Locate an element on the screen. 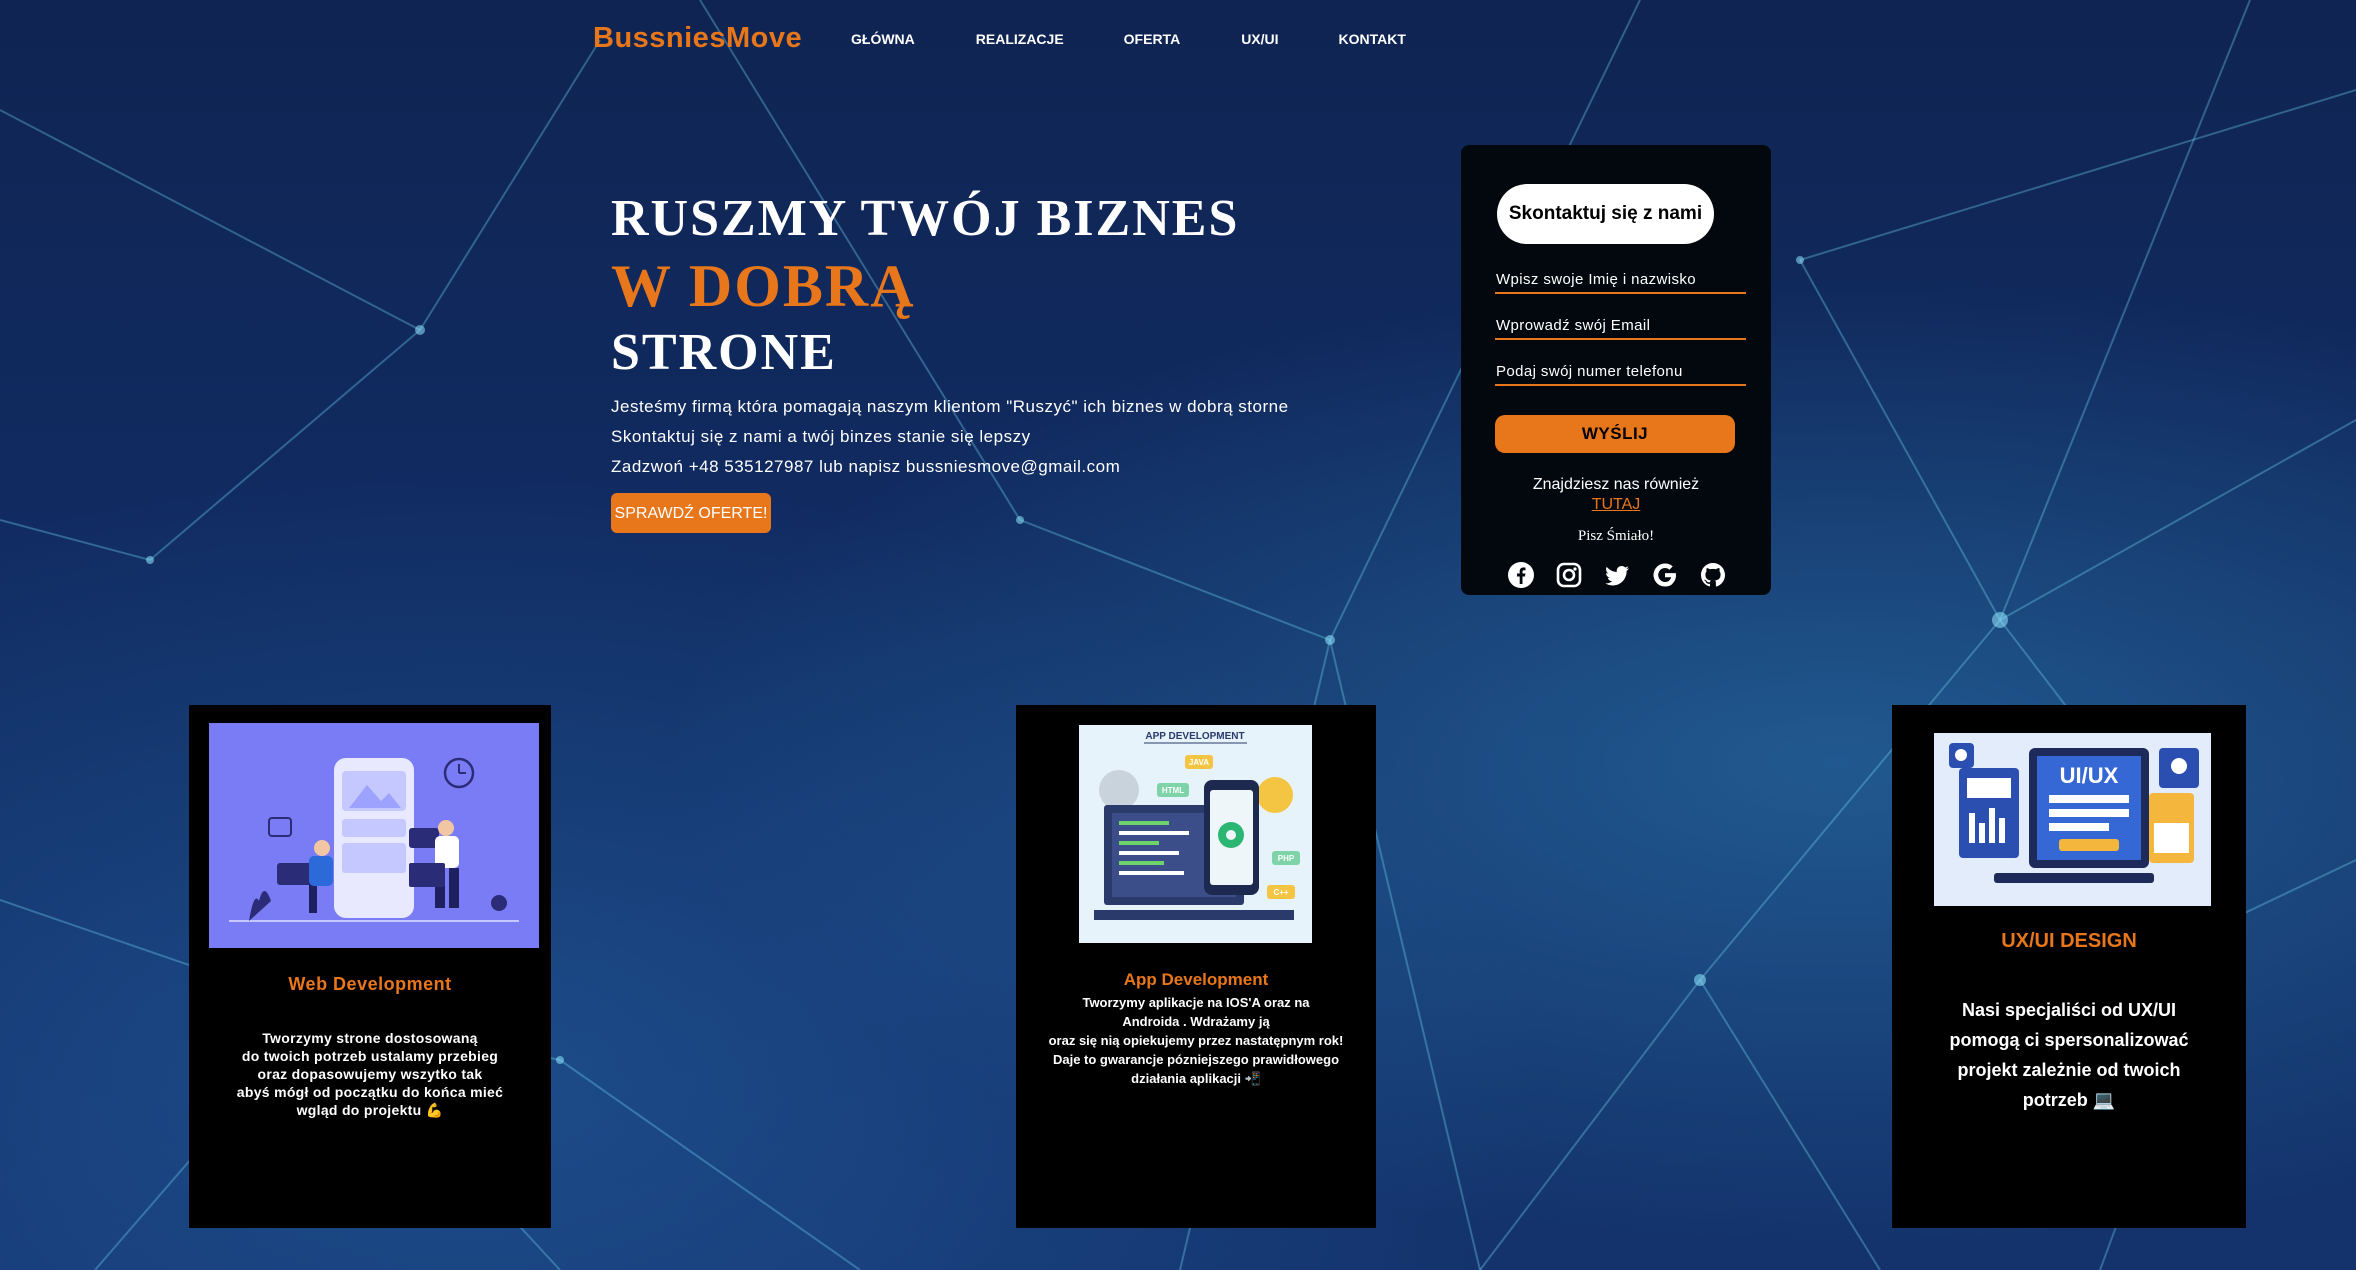  logo: BussniesMove is located at coordinates (697, 38).